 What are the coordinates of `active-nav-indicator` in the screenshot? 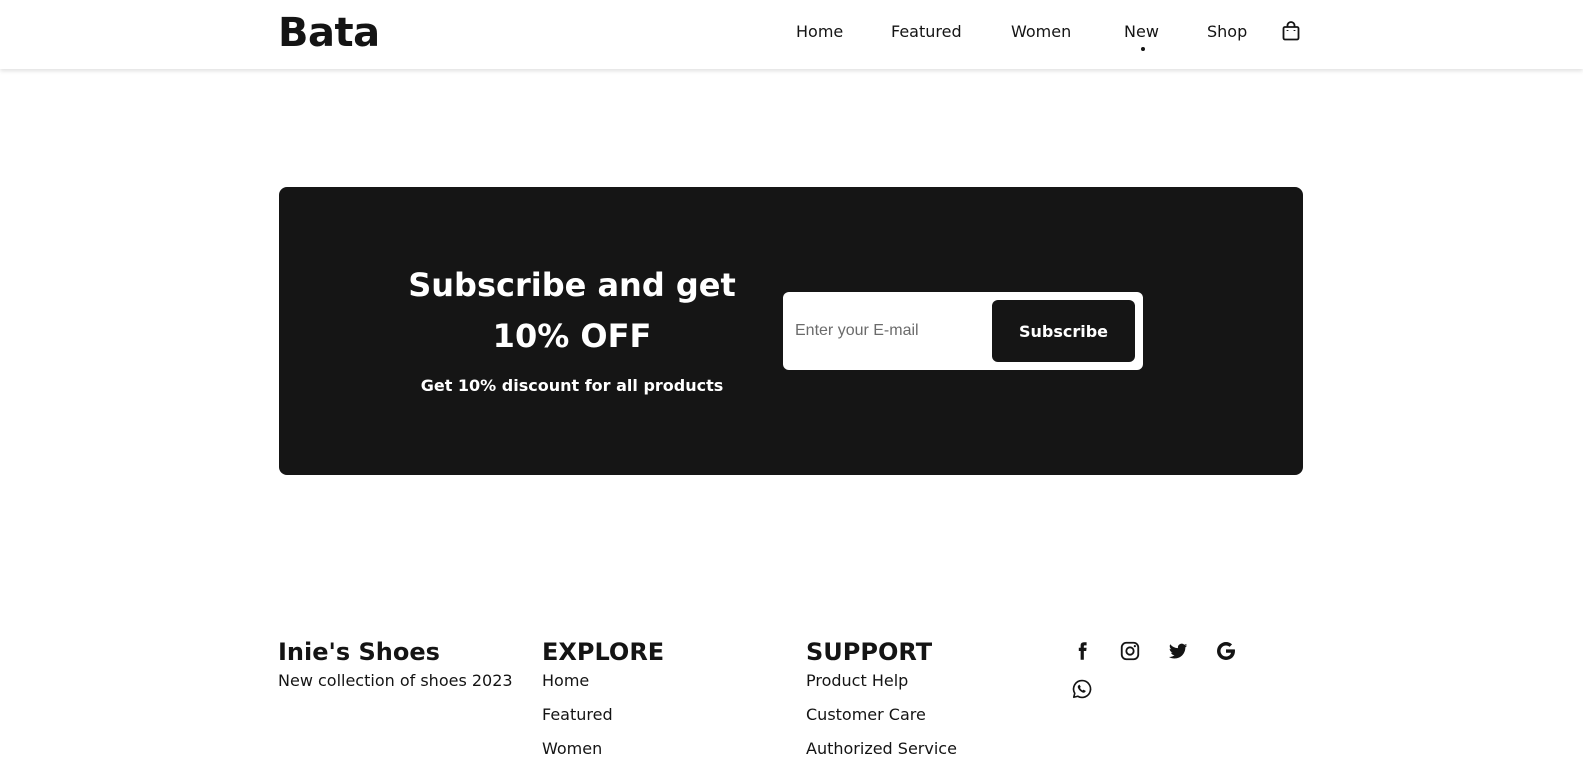 It's located at (1143, 49).